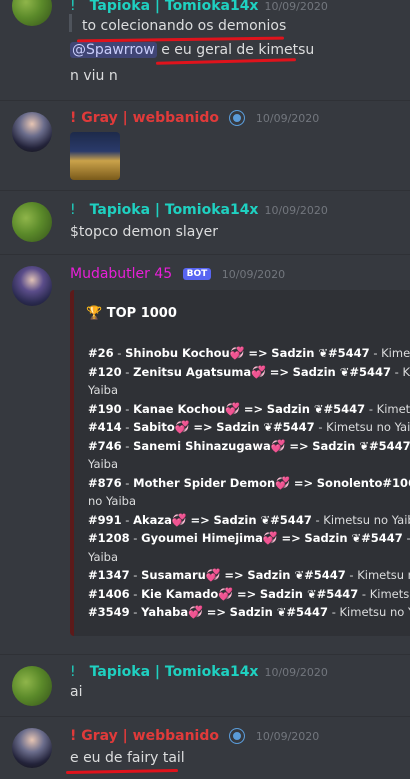 The width and height of the screenshot is (410, 779). Describe the element at coordinates (105, 445) in the screenshot. I see `row-rank: #746` at that location.